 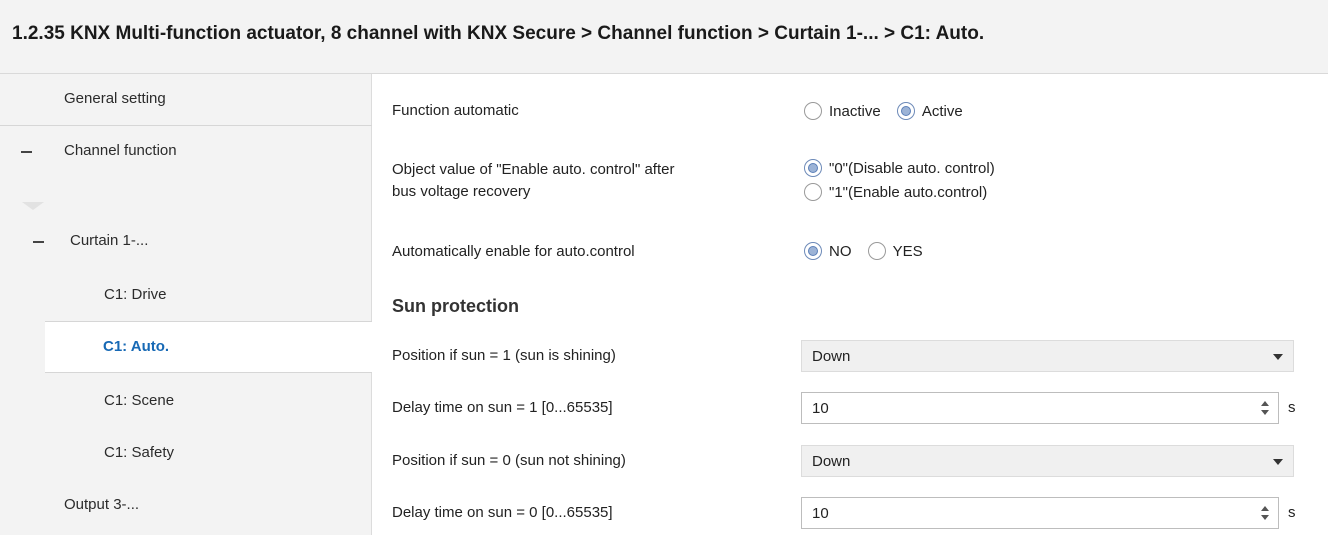 What do you see at coordinates (33, 206) in the screenshot?
I see `tree-pointer-icon` at bounding box center [33, 206].